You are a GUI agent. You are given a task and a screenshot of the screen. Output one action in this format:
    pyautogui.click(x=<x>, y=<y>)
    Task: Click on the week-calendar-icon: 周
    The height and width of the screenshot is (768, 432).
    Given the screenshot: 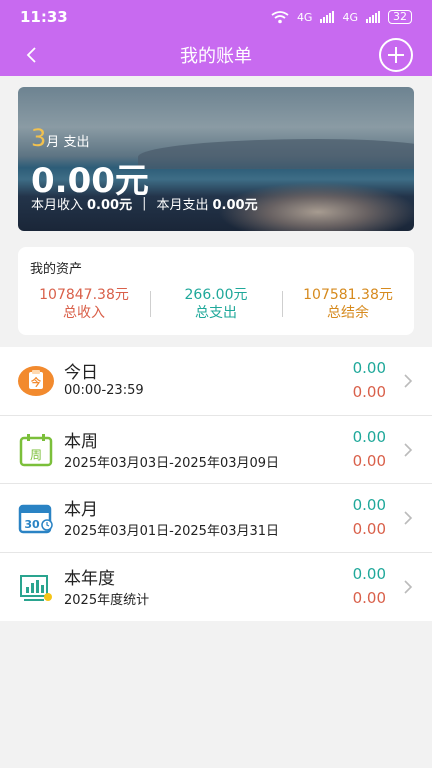 What is the action you would take?
    pyautogui.click(x=36, y=449)
    